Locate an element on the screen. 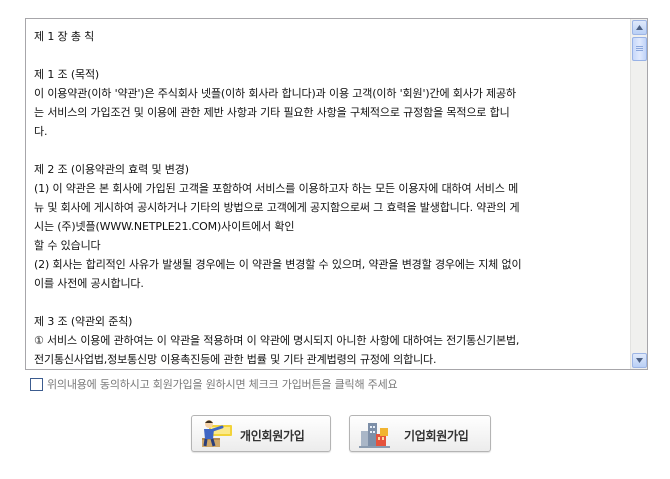  person-icon is located at coordinates (217, 433).